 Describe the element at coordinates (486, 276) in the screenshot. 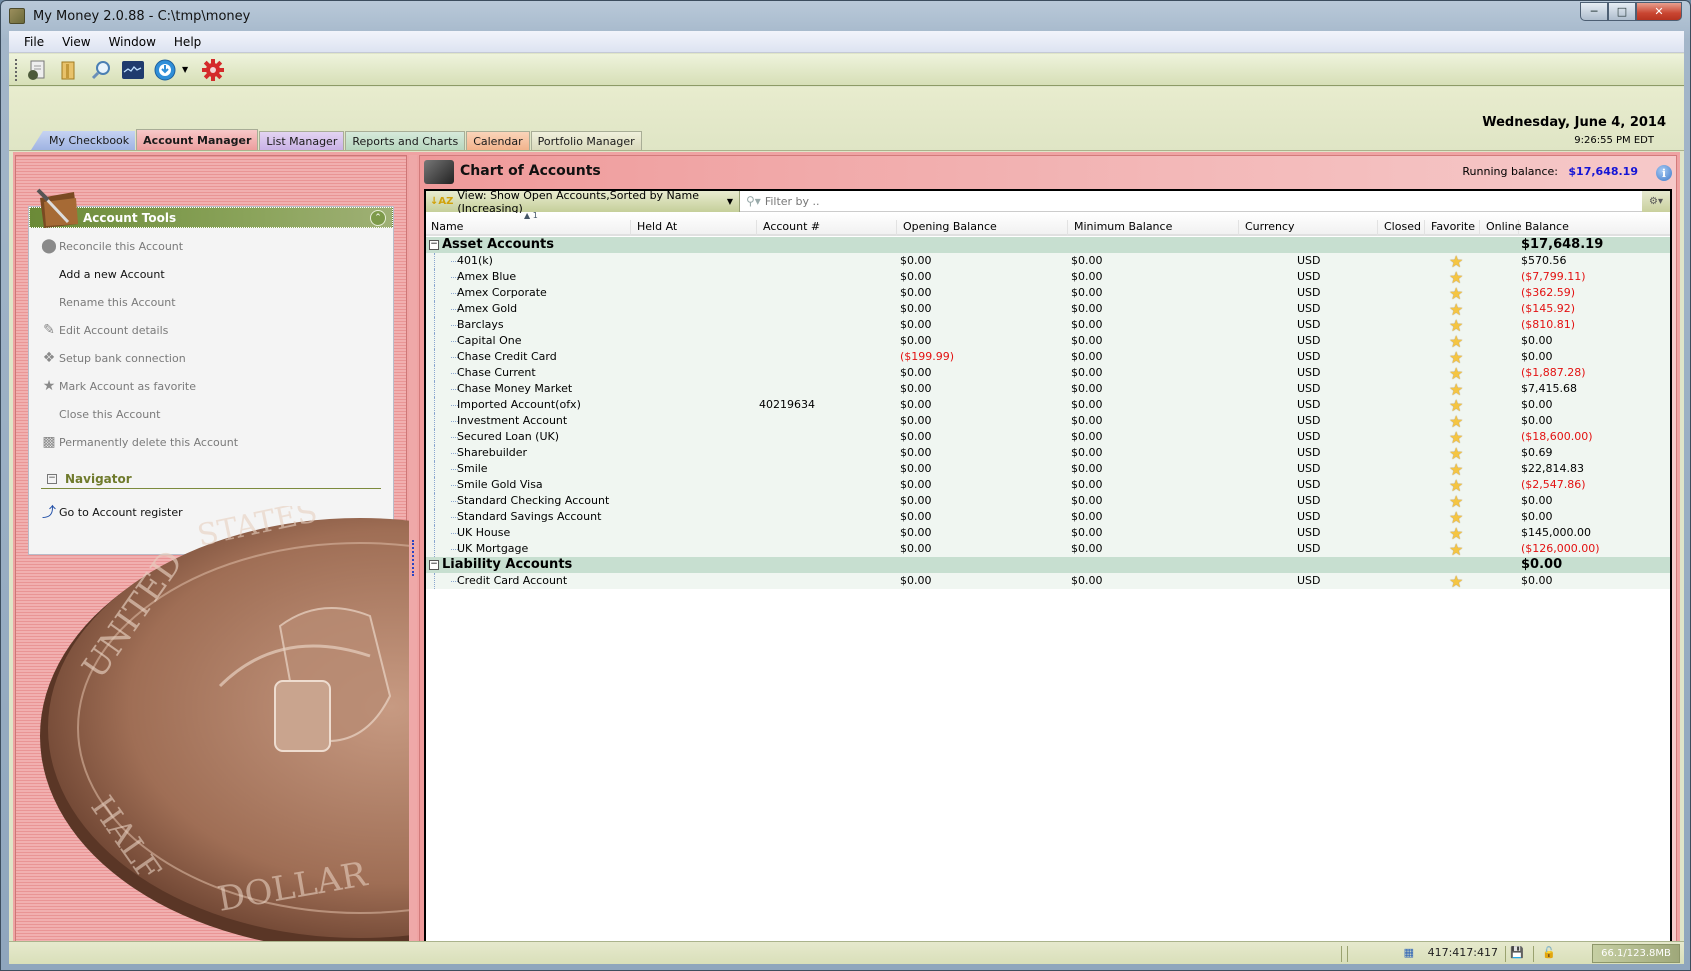

I see `account-name: Amex Blue` at that location.